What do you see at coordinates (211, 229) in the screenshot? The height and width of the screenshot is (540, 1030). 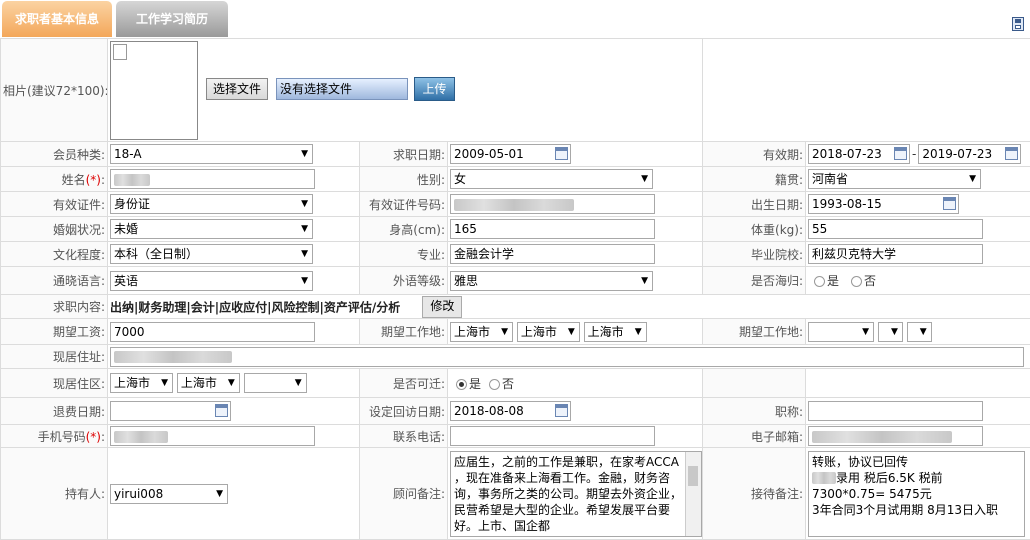 I see `marital-select: 未婚` at bounding box center [211, 229].